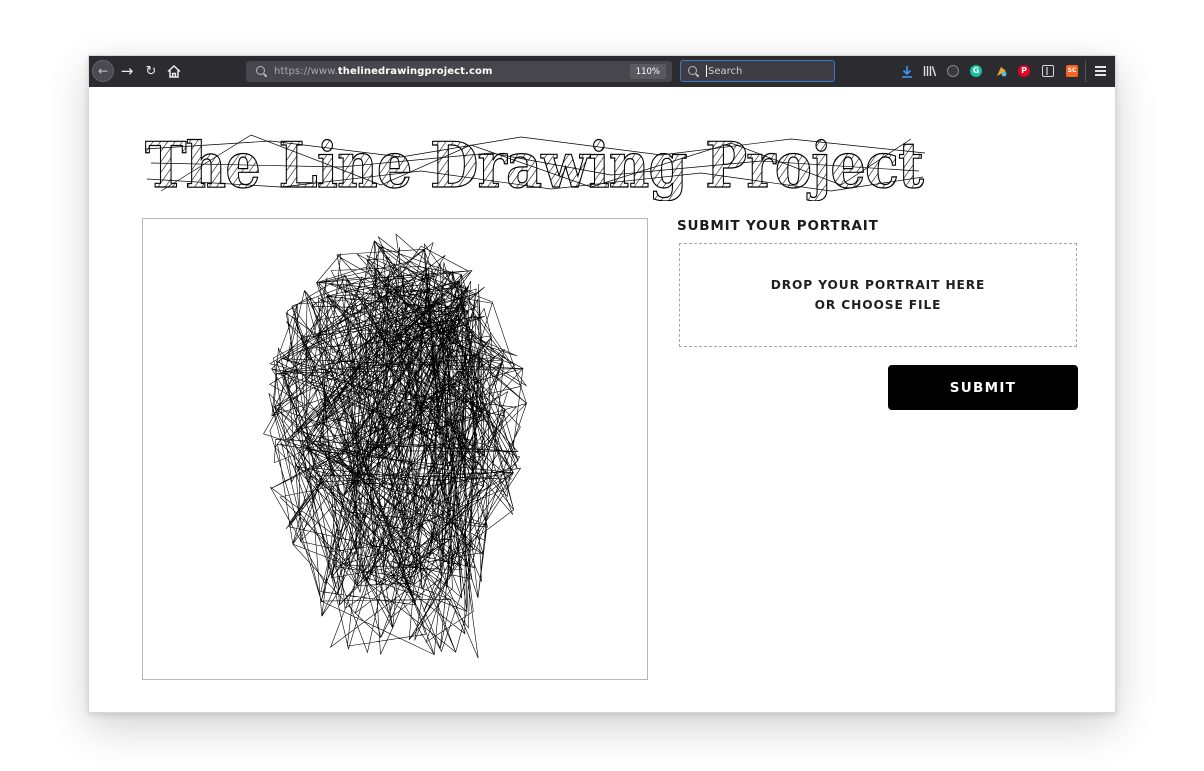 This screenshot has height=771, width=1204. What do you see at coordinates (174, 71) in the screenshot?
I see `home-icon` at bounding box center [174, 71].